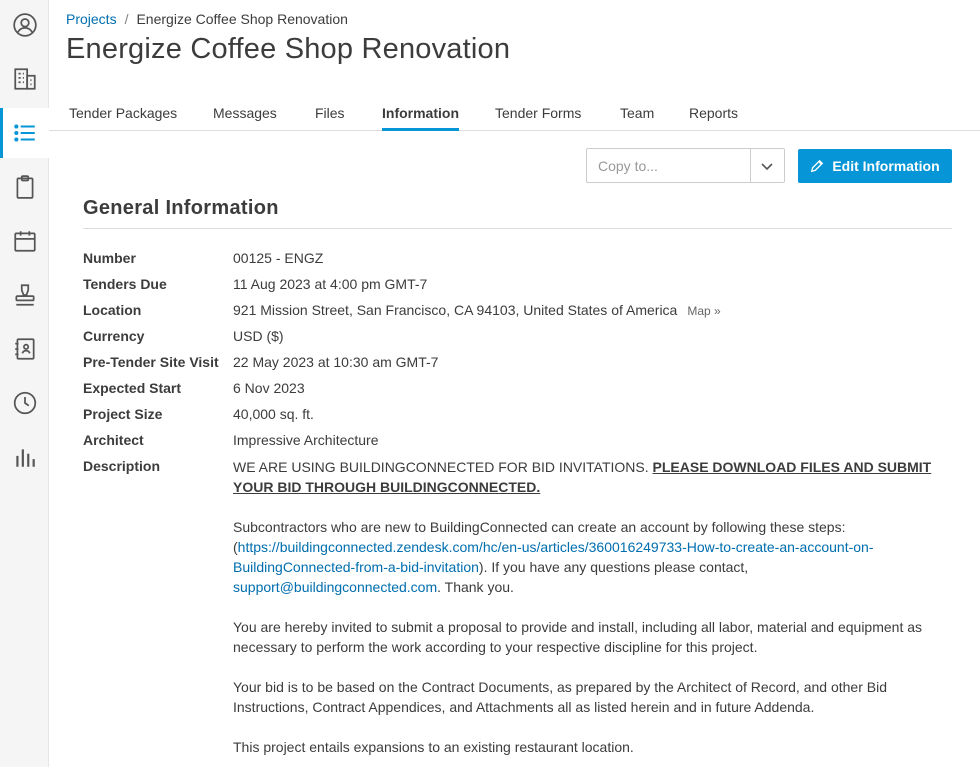 The height and width of the screenshot is (767, 980). Describe the element at coordinates (335, 587) in the screenshot. I see `support-email-link: support@buildingconnected.com` at that location.